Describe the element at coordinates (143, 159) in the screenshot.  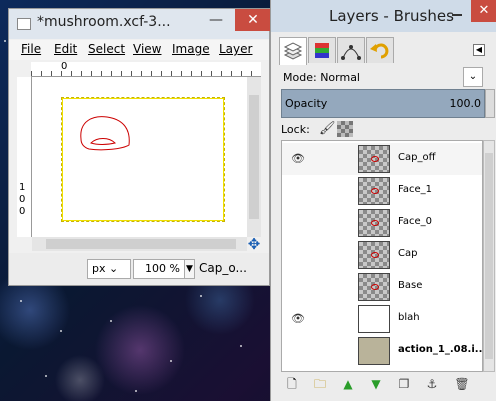
I see `image-canvas` at that location.